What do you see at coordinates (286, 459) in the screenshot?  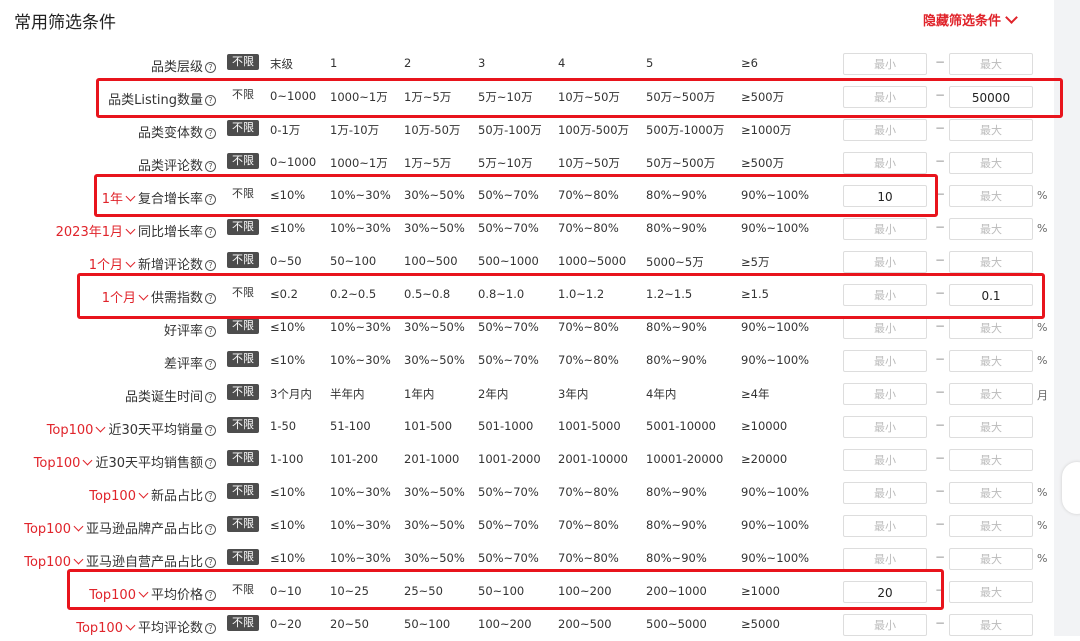 I see `range-option: 1-100` at bounding box center [286, 459].